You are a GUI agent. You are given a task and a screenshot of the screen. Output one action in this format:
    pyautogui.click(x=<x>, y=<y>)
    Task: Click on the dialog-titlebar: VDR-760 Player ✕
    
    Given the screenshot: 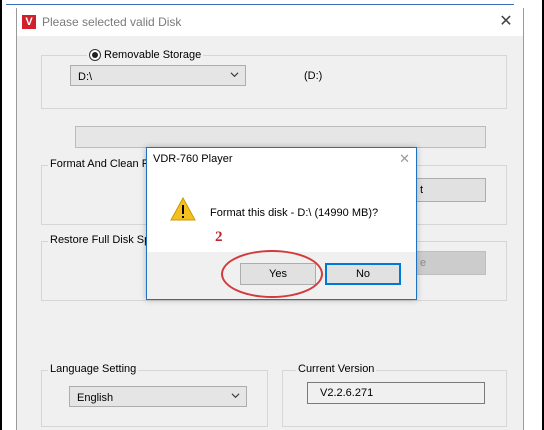 What is the action you would take?
    pyautogui.click(x=281, y=160)
    